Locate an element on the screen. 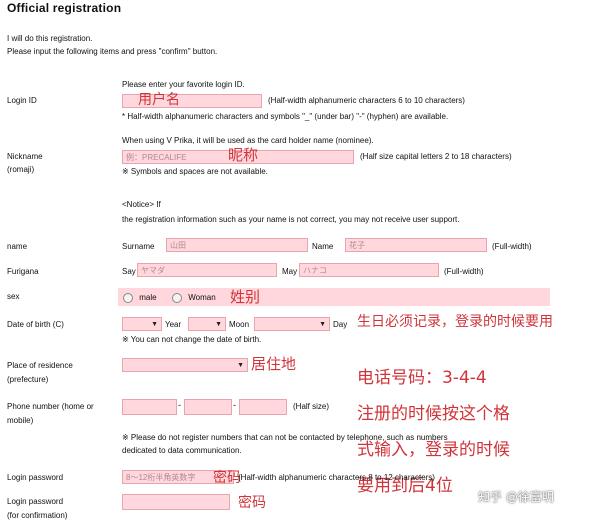 The image size is (600, 525). dob-label: Date of birth (C) is located at coordinates (35, 324).